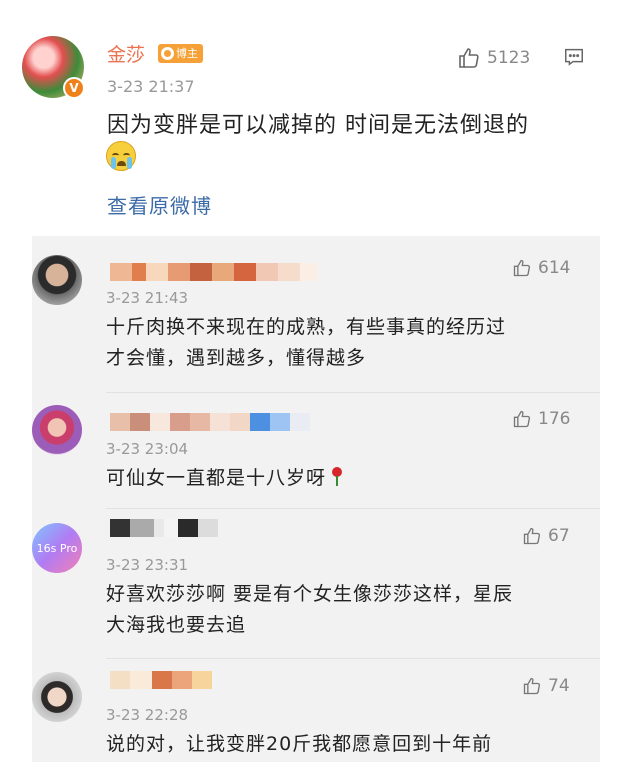 This screenshot has width=622, height=762. Describe the element at coordinates (554, 268) in the screenshot. I see `comment-like-count: 614` at that location.